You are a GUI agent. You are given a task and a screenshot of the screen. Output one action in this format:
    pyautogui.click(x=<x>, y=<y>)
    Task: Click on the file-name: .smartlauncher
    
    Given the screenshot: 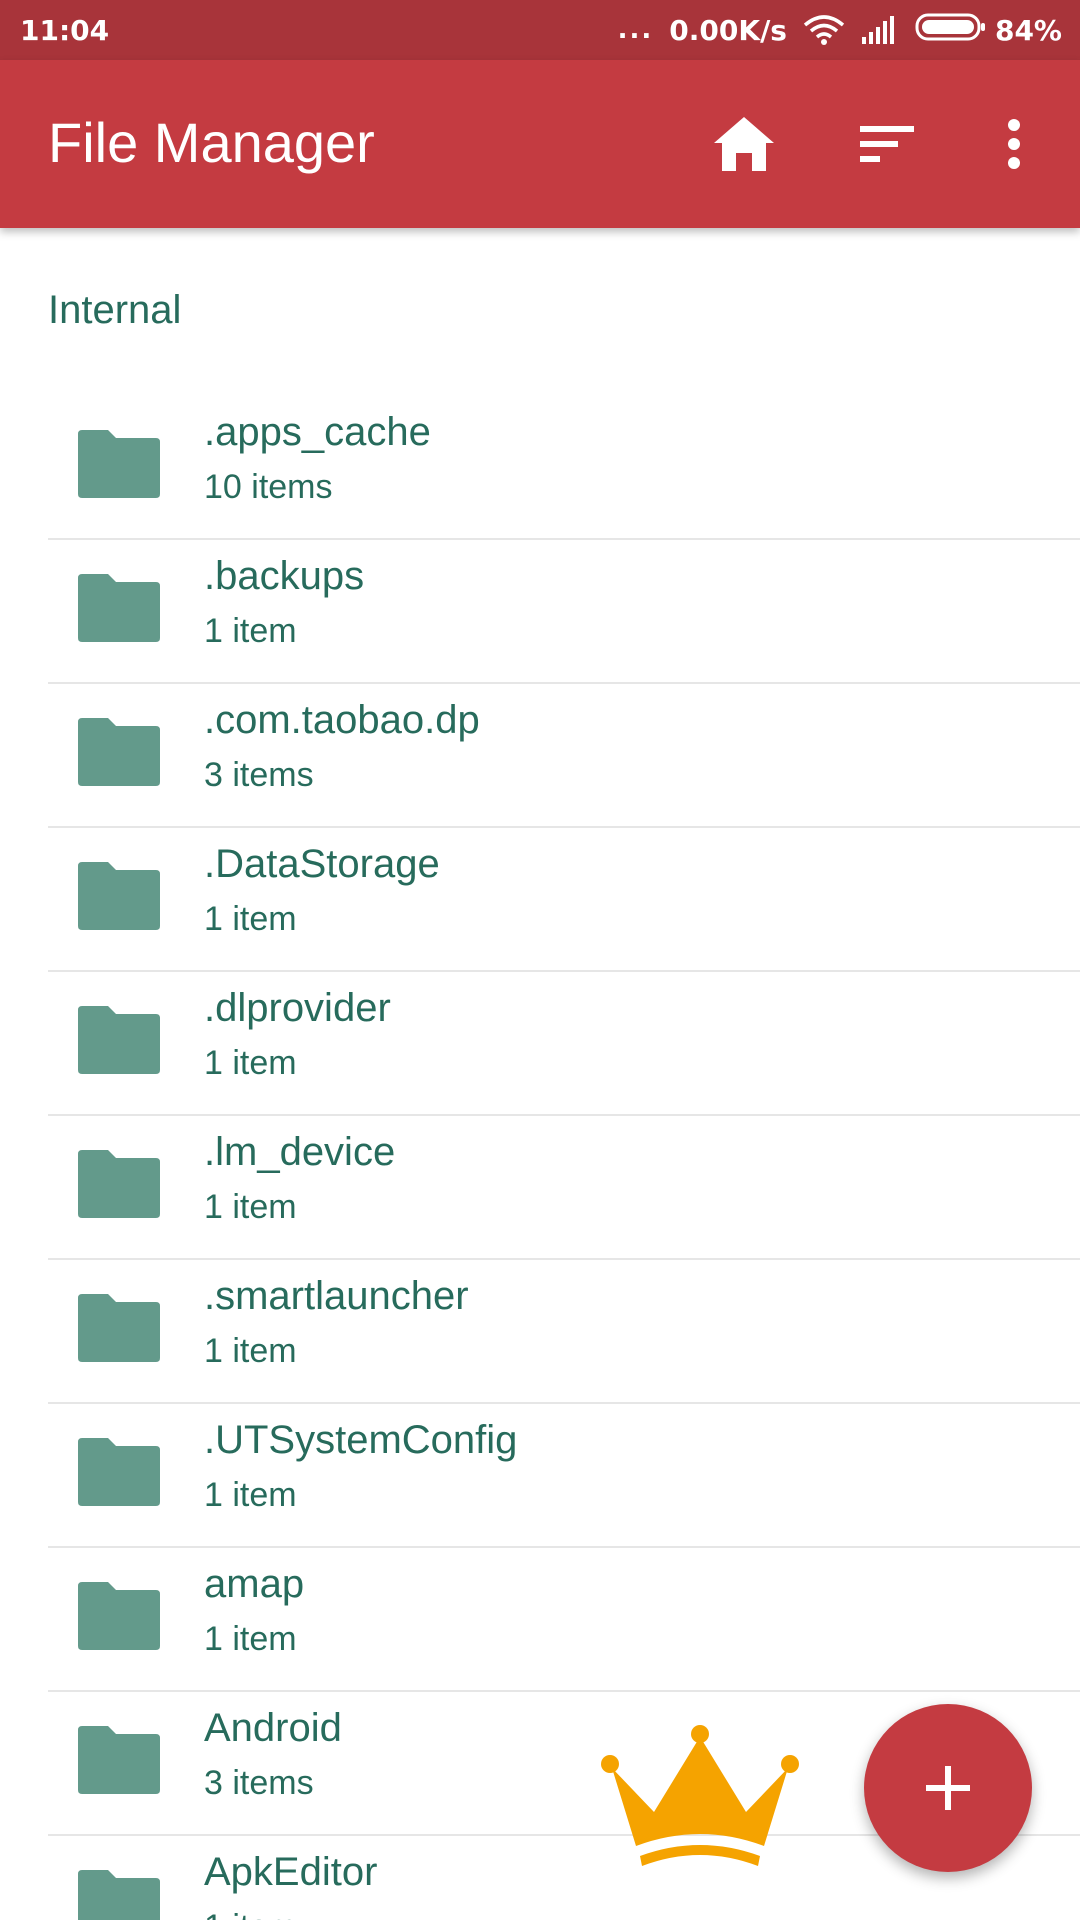 What is the action you would take?
    pyautogui.click(x=336, y=1296)
    